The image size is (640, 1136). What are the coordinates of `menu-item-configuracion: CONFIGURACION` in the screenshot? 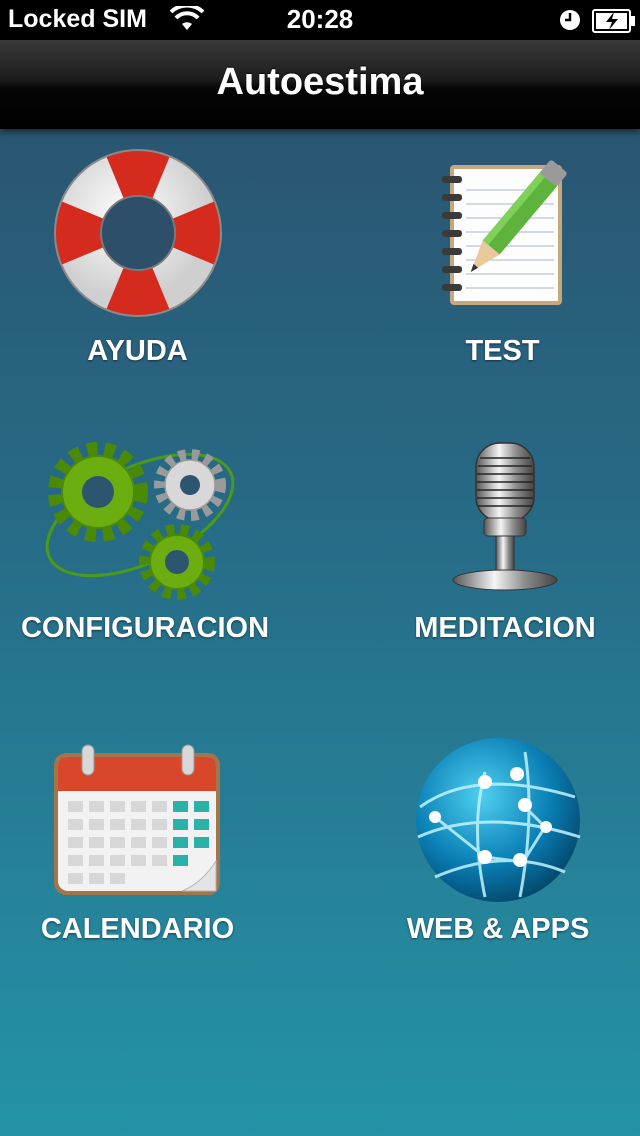 It's located at (145, 537).